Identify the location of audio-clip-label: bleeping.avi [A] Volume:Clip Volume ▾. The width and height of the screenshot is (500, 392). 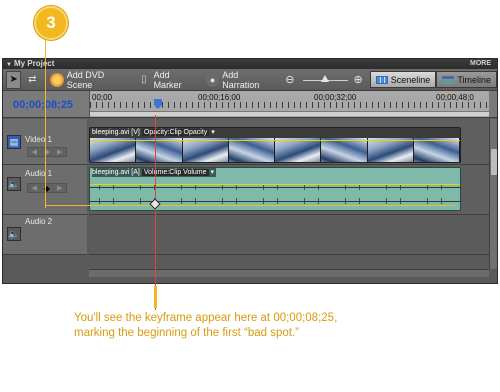
(154, 172).